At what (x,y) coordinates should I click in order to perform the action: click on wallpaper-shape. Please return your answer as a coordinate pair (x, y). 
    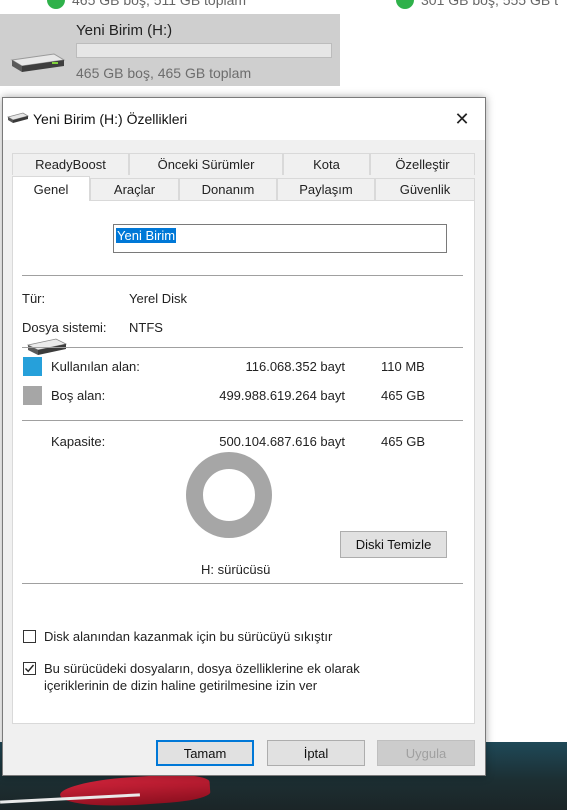
    Looking at the image, I should click on (135, 790).